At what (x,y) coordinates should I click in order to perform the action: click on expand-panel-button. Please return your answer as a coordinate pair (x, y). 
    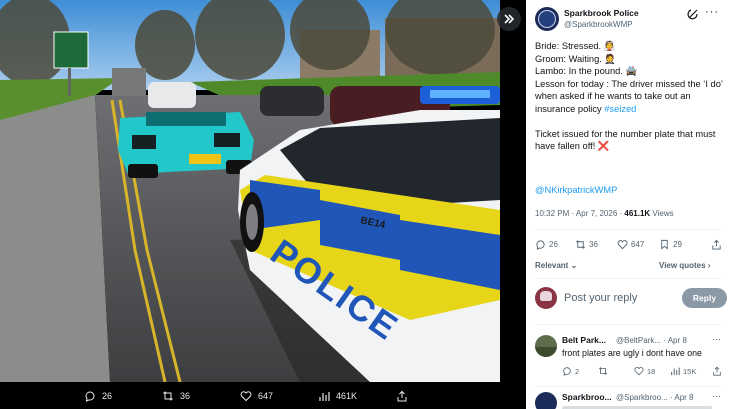
    Looking at the image, I should click on (509, 19).